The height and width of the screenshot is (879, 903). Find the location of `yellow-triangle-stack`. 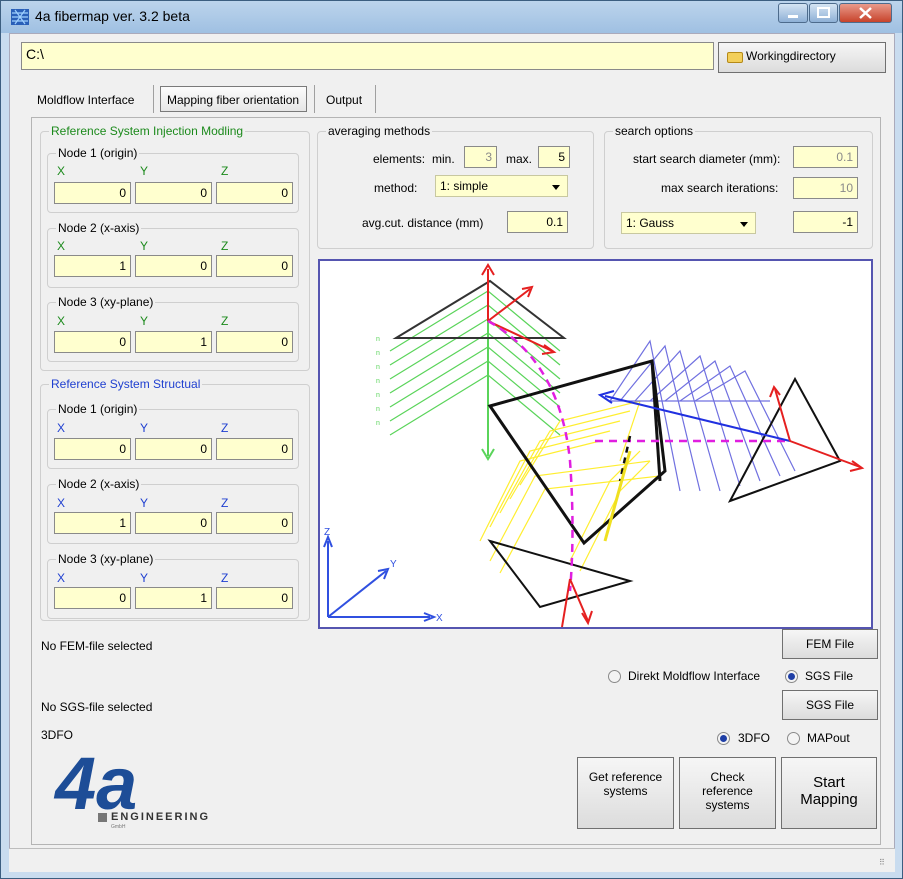

yellow-triangle-stack is located at coordinates (570, 487).